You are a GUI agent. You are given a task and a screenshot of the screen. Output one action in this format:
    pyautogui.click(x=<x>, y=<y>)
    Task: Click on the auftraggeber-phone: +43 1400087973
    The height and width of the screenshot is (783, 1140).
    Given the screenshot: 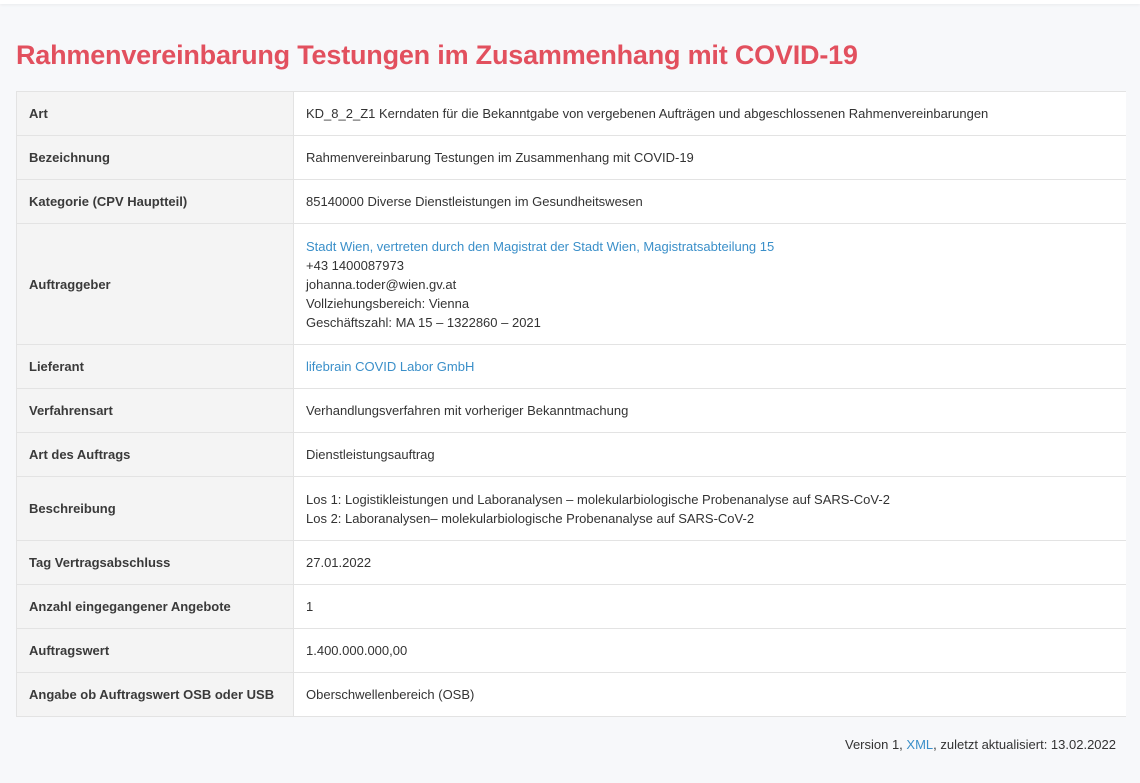 What is the action you would take?
    pyautogui.click(x=355, y=265)
    